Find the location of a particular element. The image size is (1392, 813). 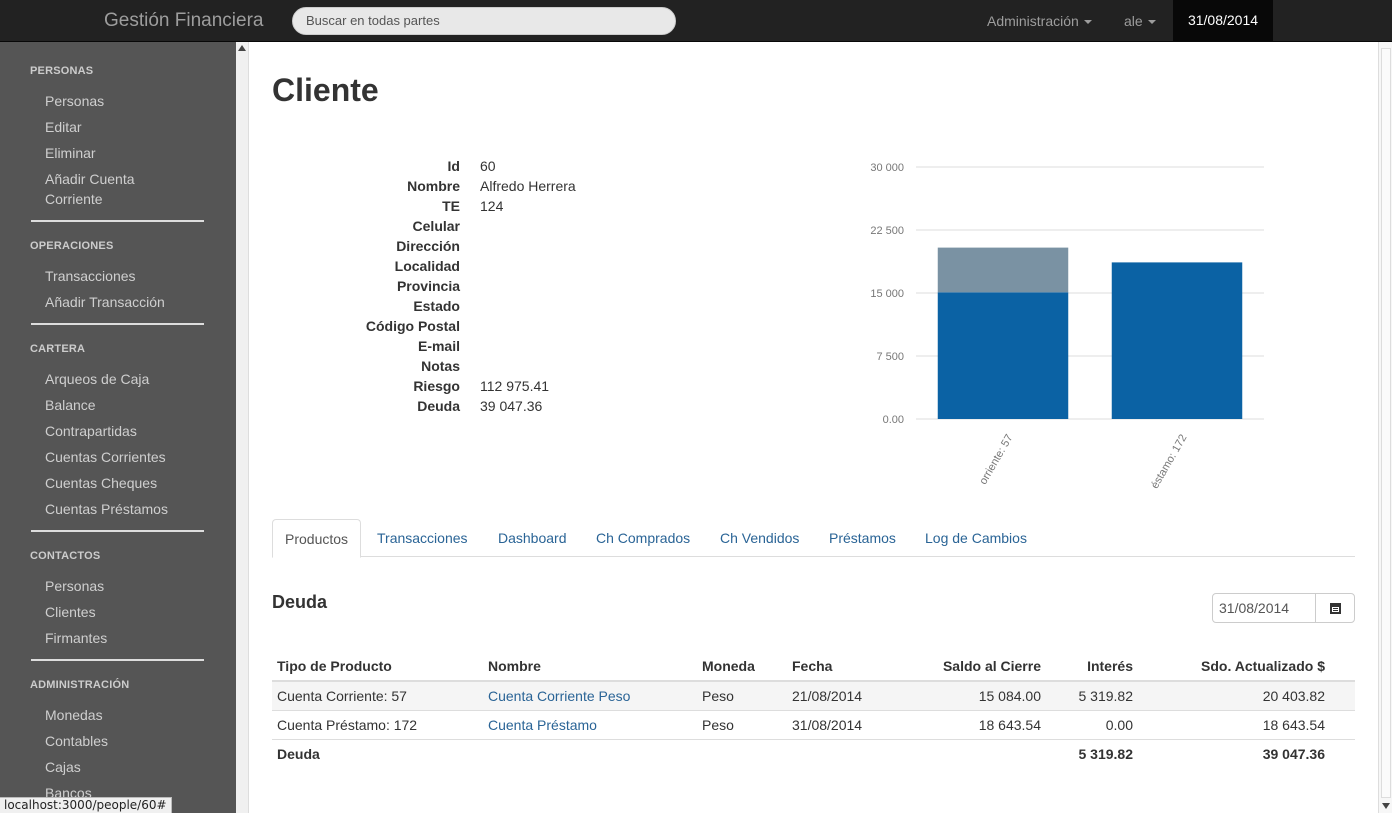

tab-prestamos: Préstamos is located at coordinates (862, 538).